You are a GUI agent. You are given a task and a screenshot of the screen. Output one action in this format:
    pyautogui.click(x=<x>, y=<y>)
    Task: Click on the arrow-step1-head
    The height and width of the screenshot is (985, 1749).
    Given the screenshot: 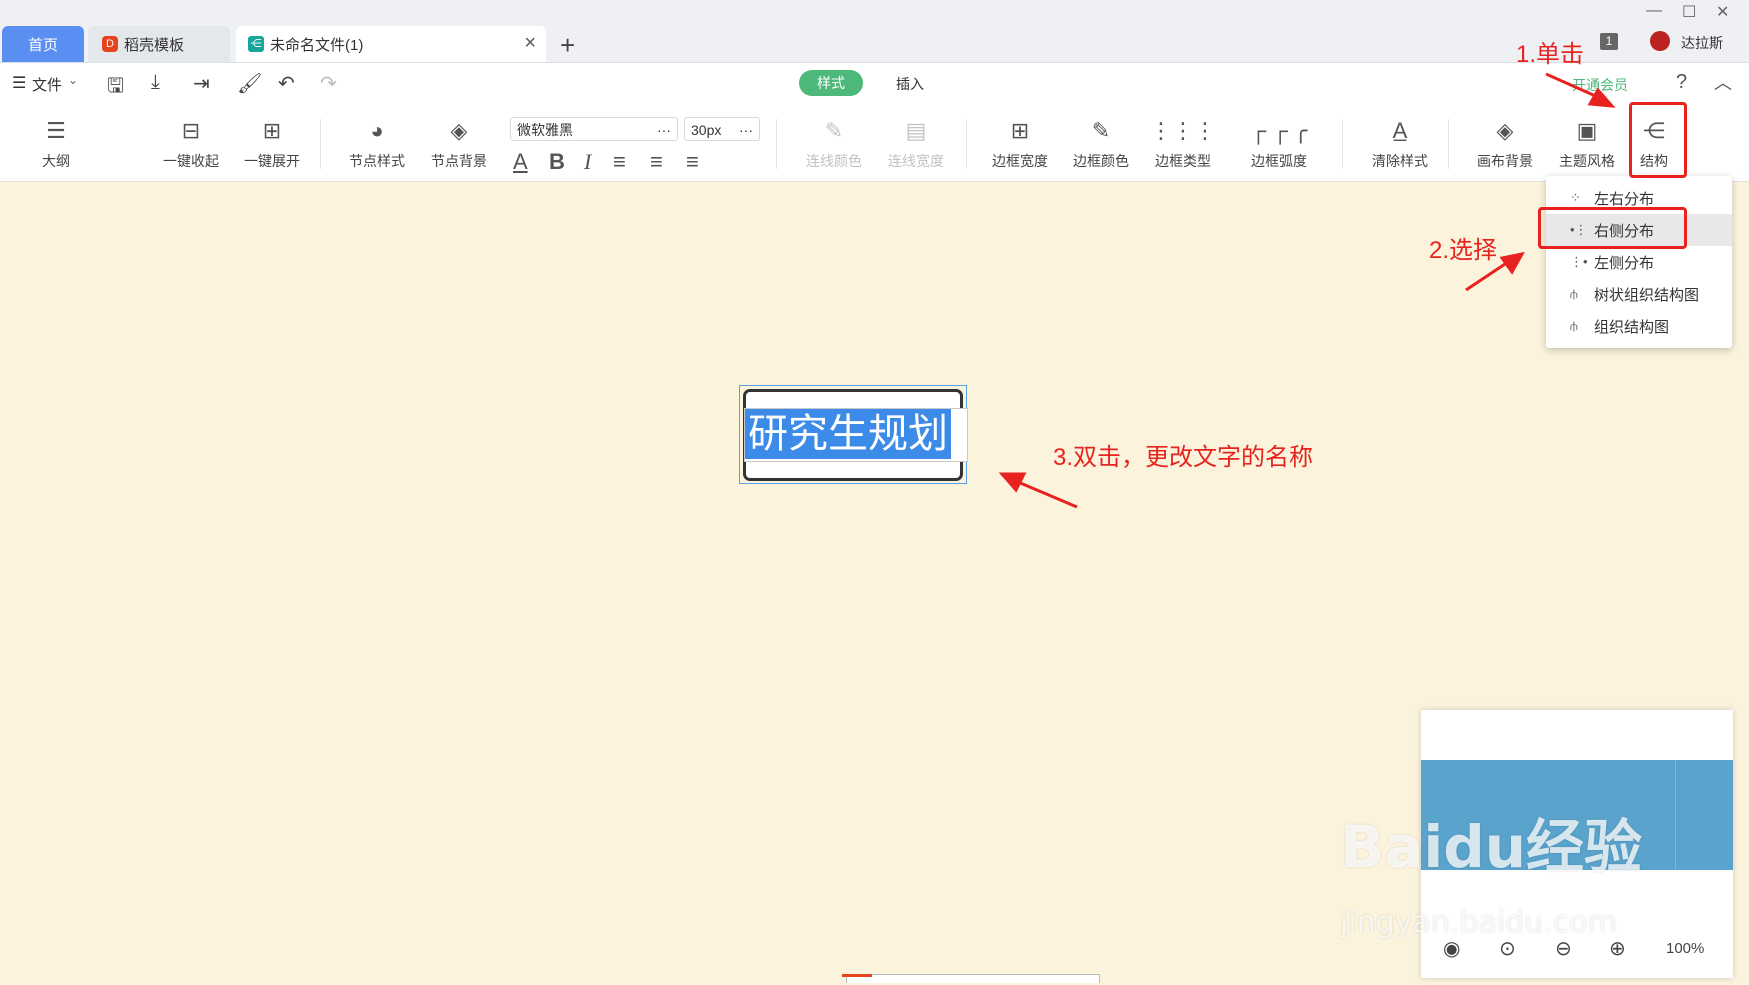 What is the action you would take?
    pyautogui.click(x=1601, y=97)
    